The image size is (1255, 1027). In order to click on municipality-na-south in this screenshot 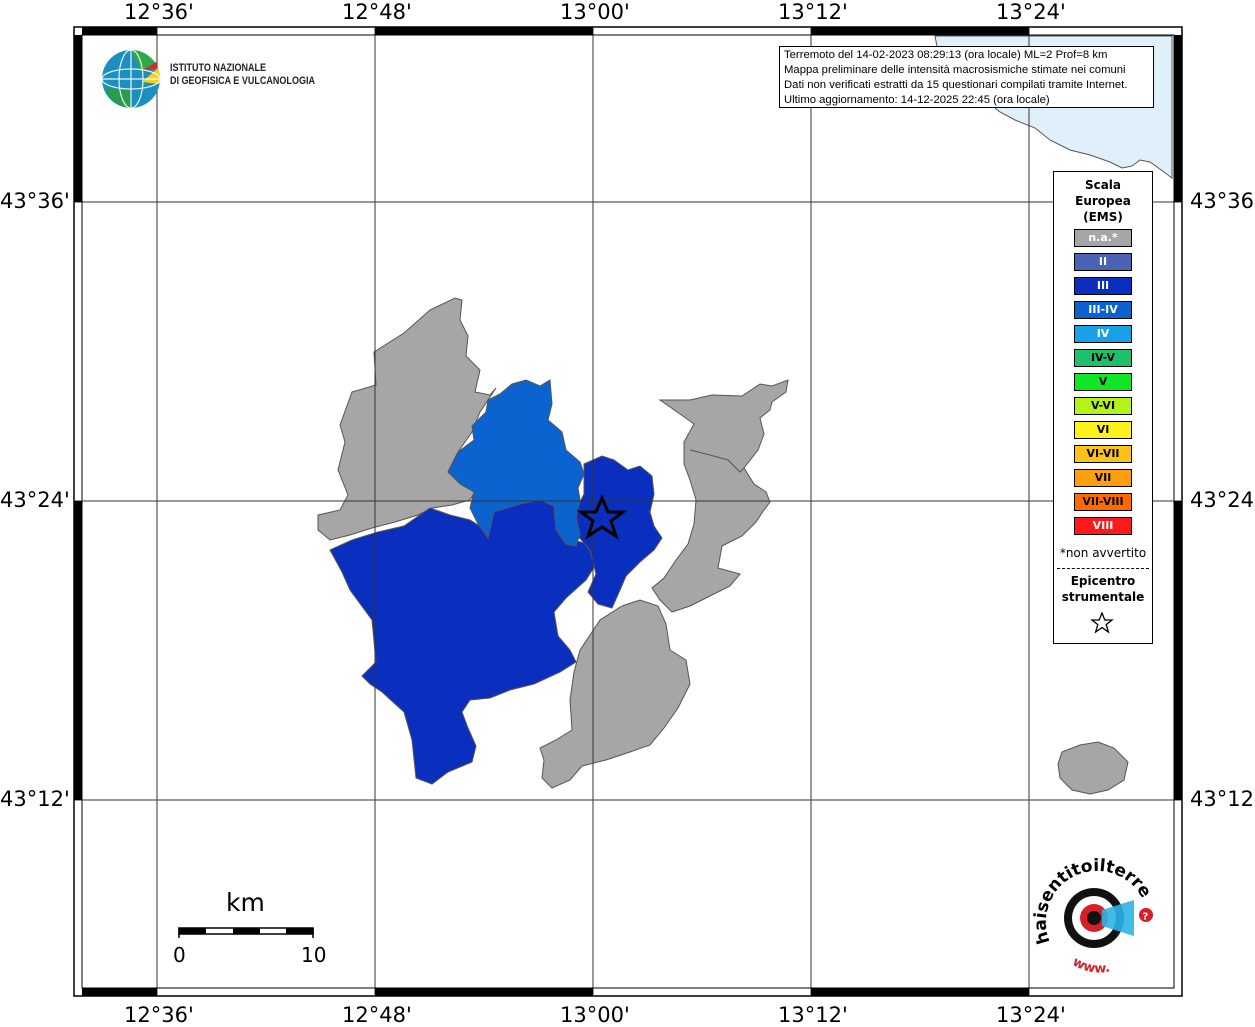, I will do `click(615, 694)`.